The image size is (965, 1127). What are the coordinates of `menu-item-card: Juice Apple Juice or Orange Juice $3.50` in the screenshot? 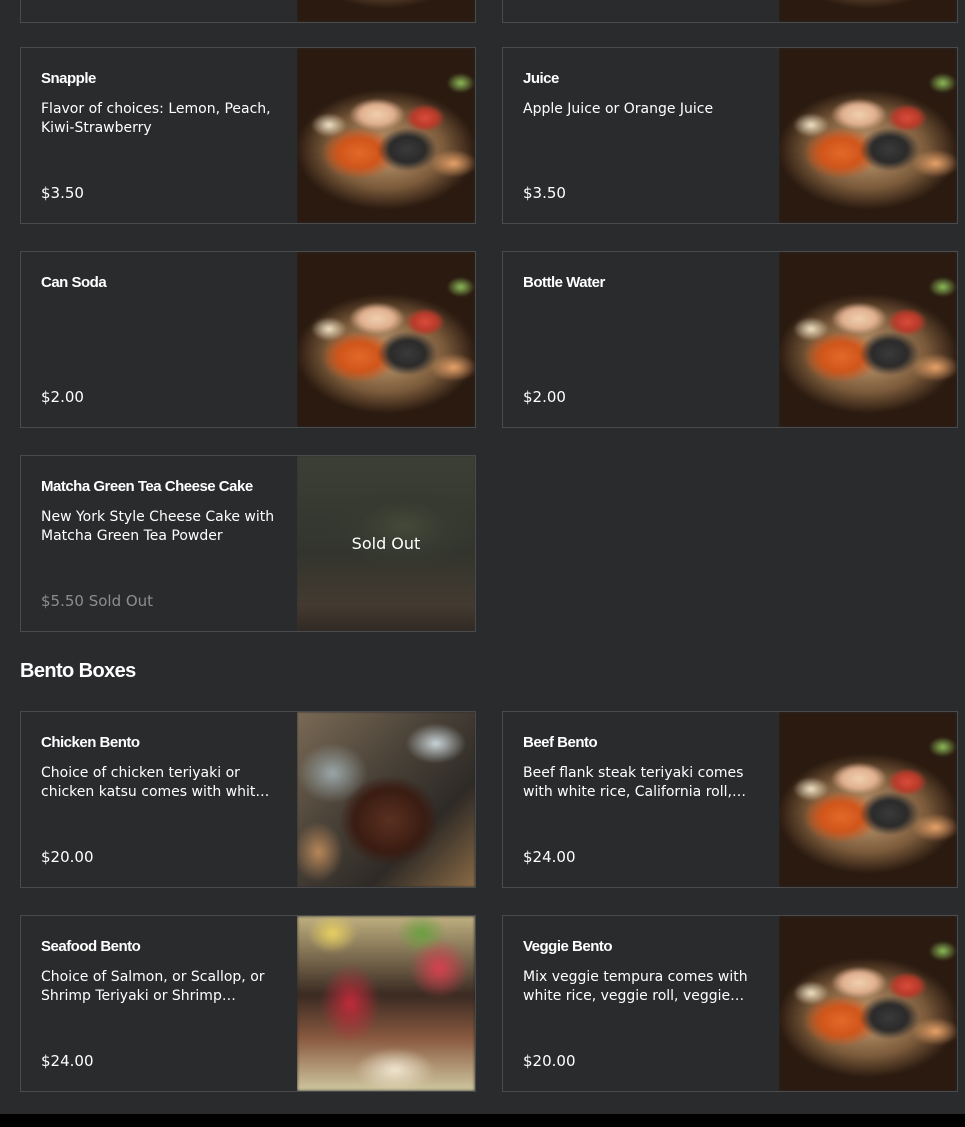 It's located at (730, 135).